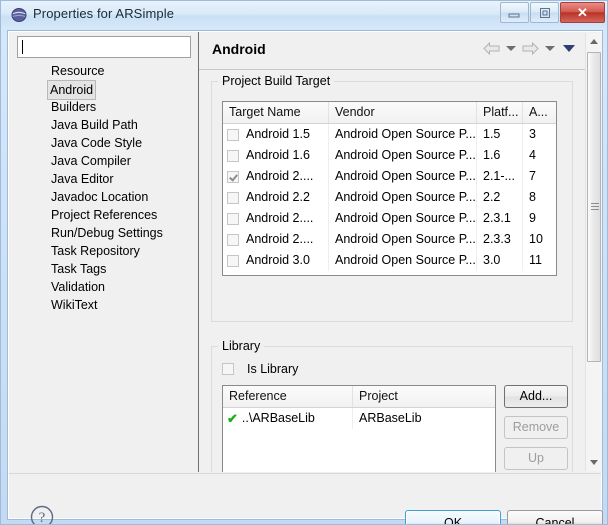  I want to click on group-label-library: Library, so click(241, 346).